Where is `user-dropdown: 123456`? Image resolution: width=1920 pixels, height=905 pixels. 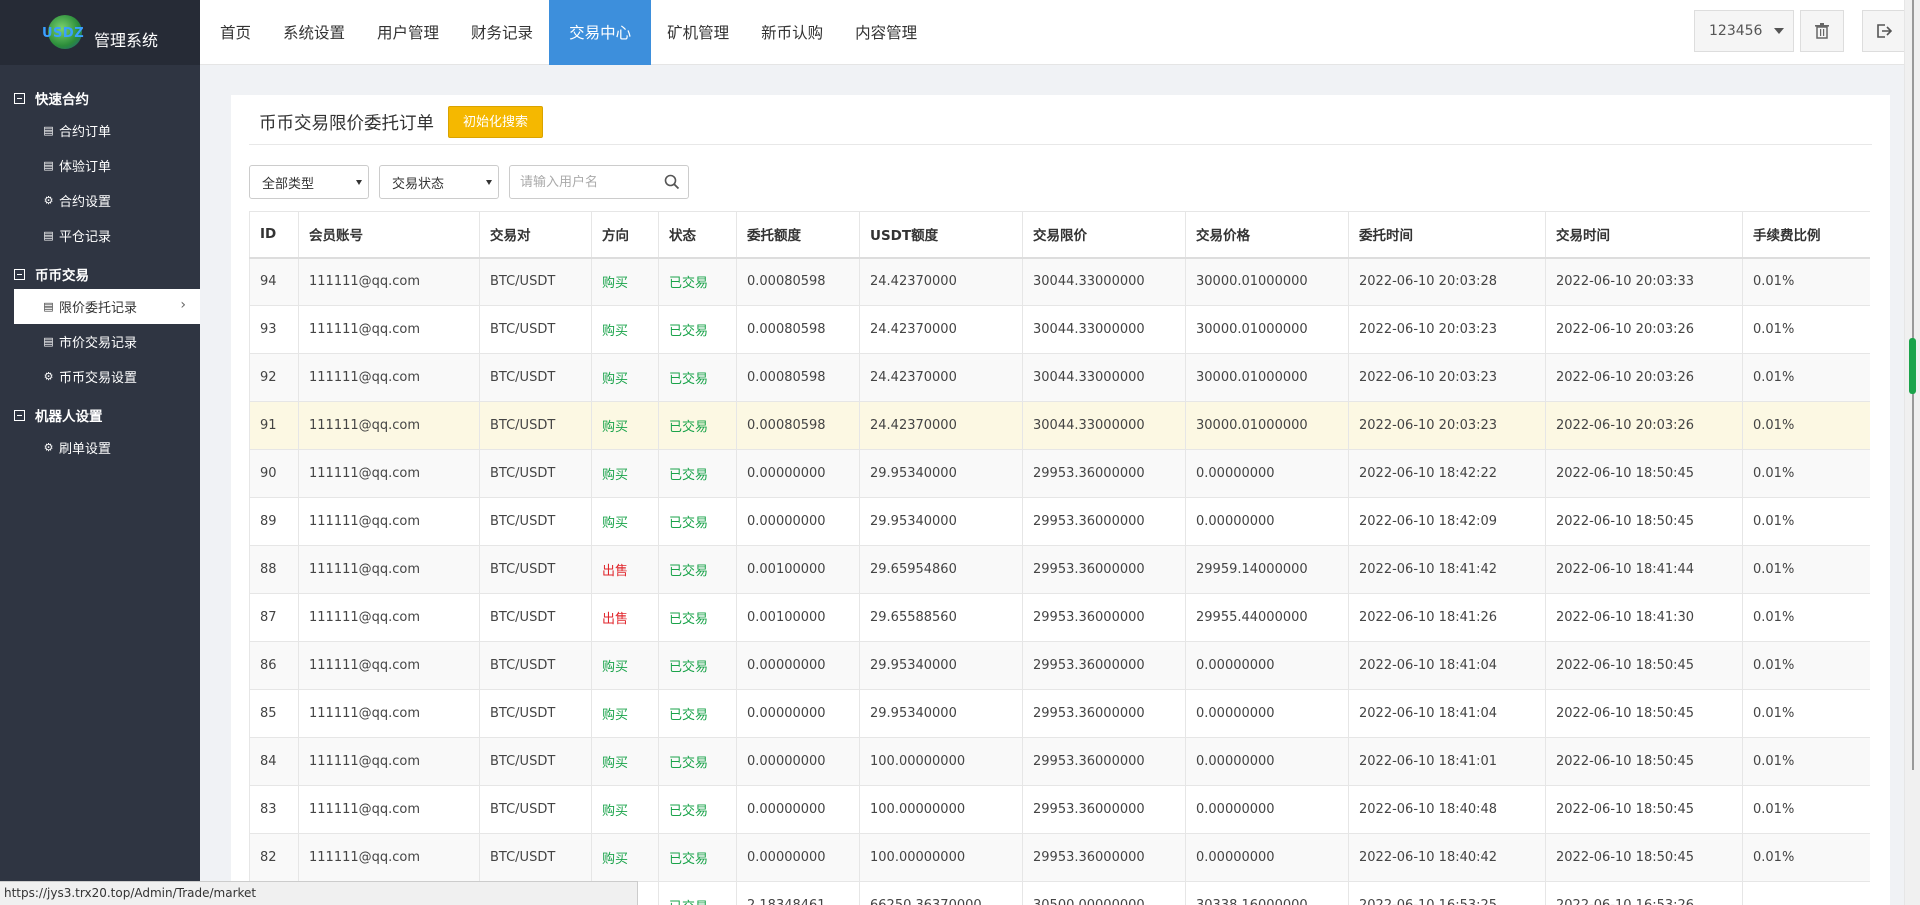
user-dropdown: 123456 is located at coordinates (1744, 31).